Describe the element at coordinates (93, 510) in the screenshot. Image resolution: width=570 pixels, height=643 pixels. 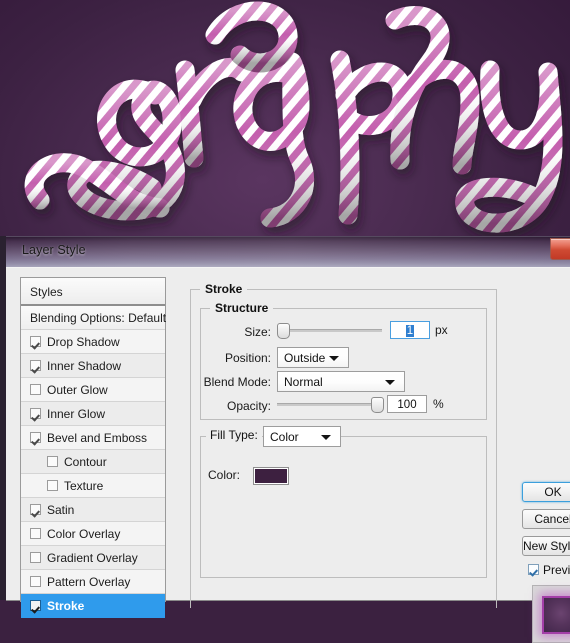
I see `style-row-satin: Satin` at that location.